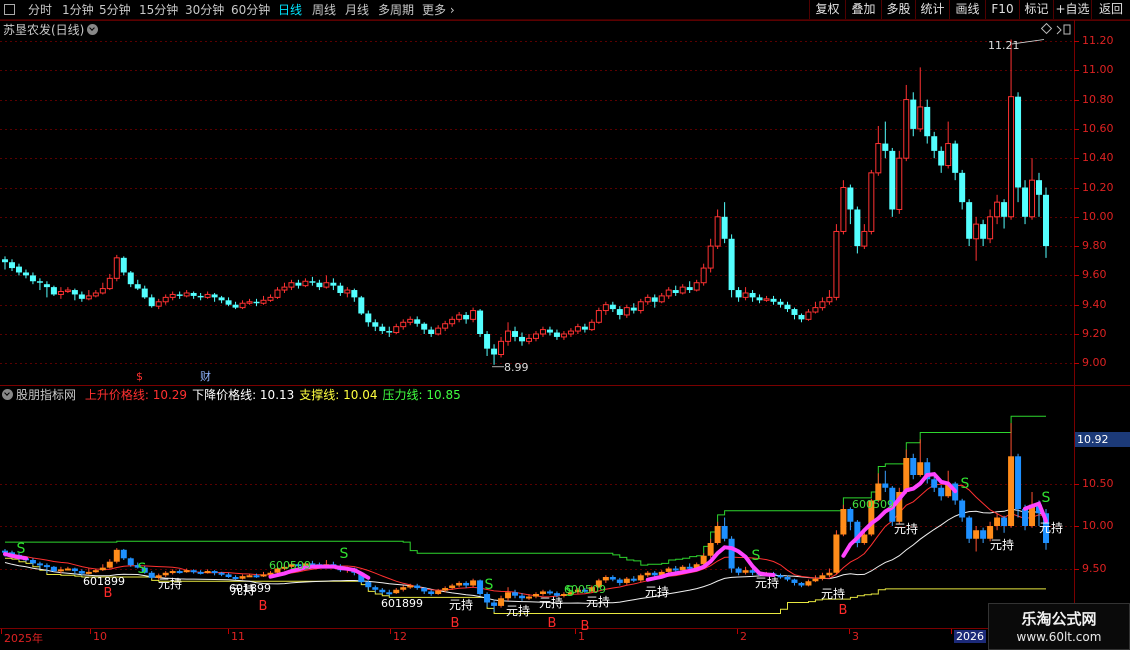 This screenshot has height=650, width=1130. Describe the element at coordinates (1110, 9) in the screenshot. I see `toolbar-button-8: 返回` at that location.